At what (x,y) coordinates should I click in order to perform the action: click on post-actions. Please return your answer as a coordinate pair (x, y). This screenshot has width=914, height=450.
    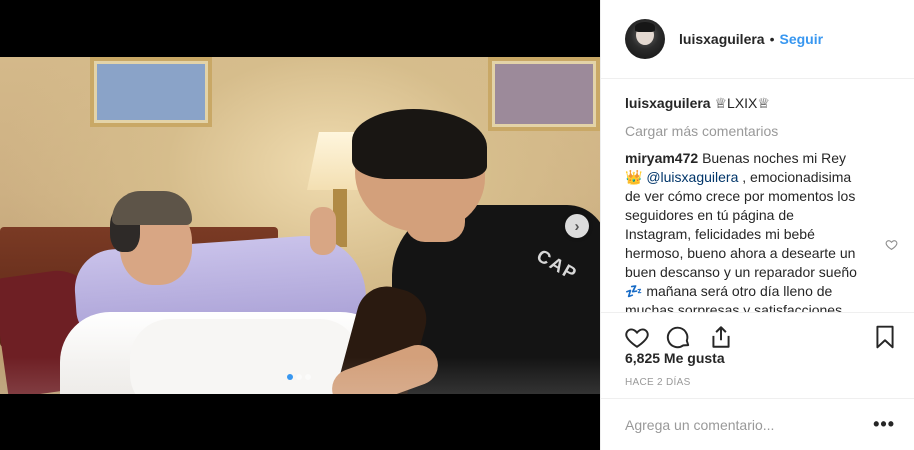
    Looking at the image, I should click on (757, 333).